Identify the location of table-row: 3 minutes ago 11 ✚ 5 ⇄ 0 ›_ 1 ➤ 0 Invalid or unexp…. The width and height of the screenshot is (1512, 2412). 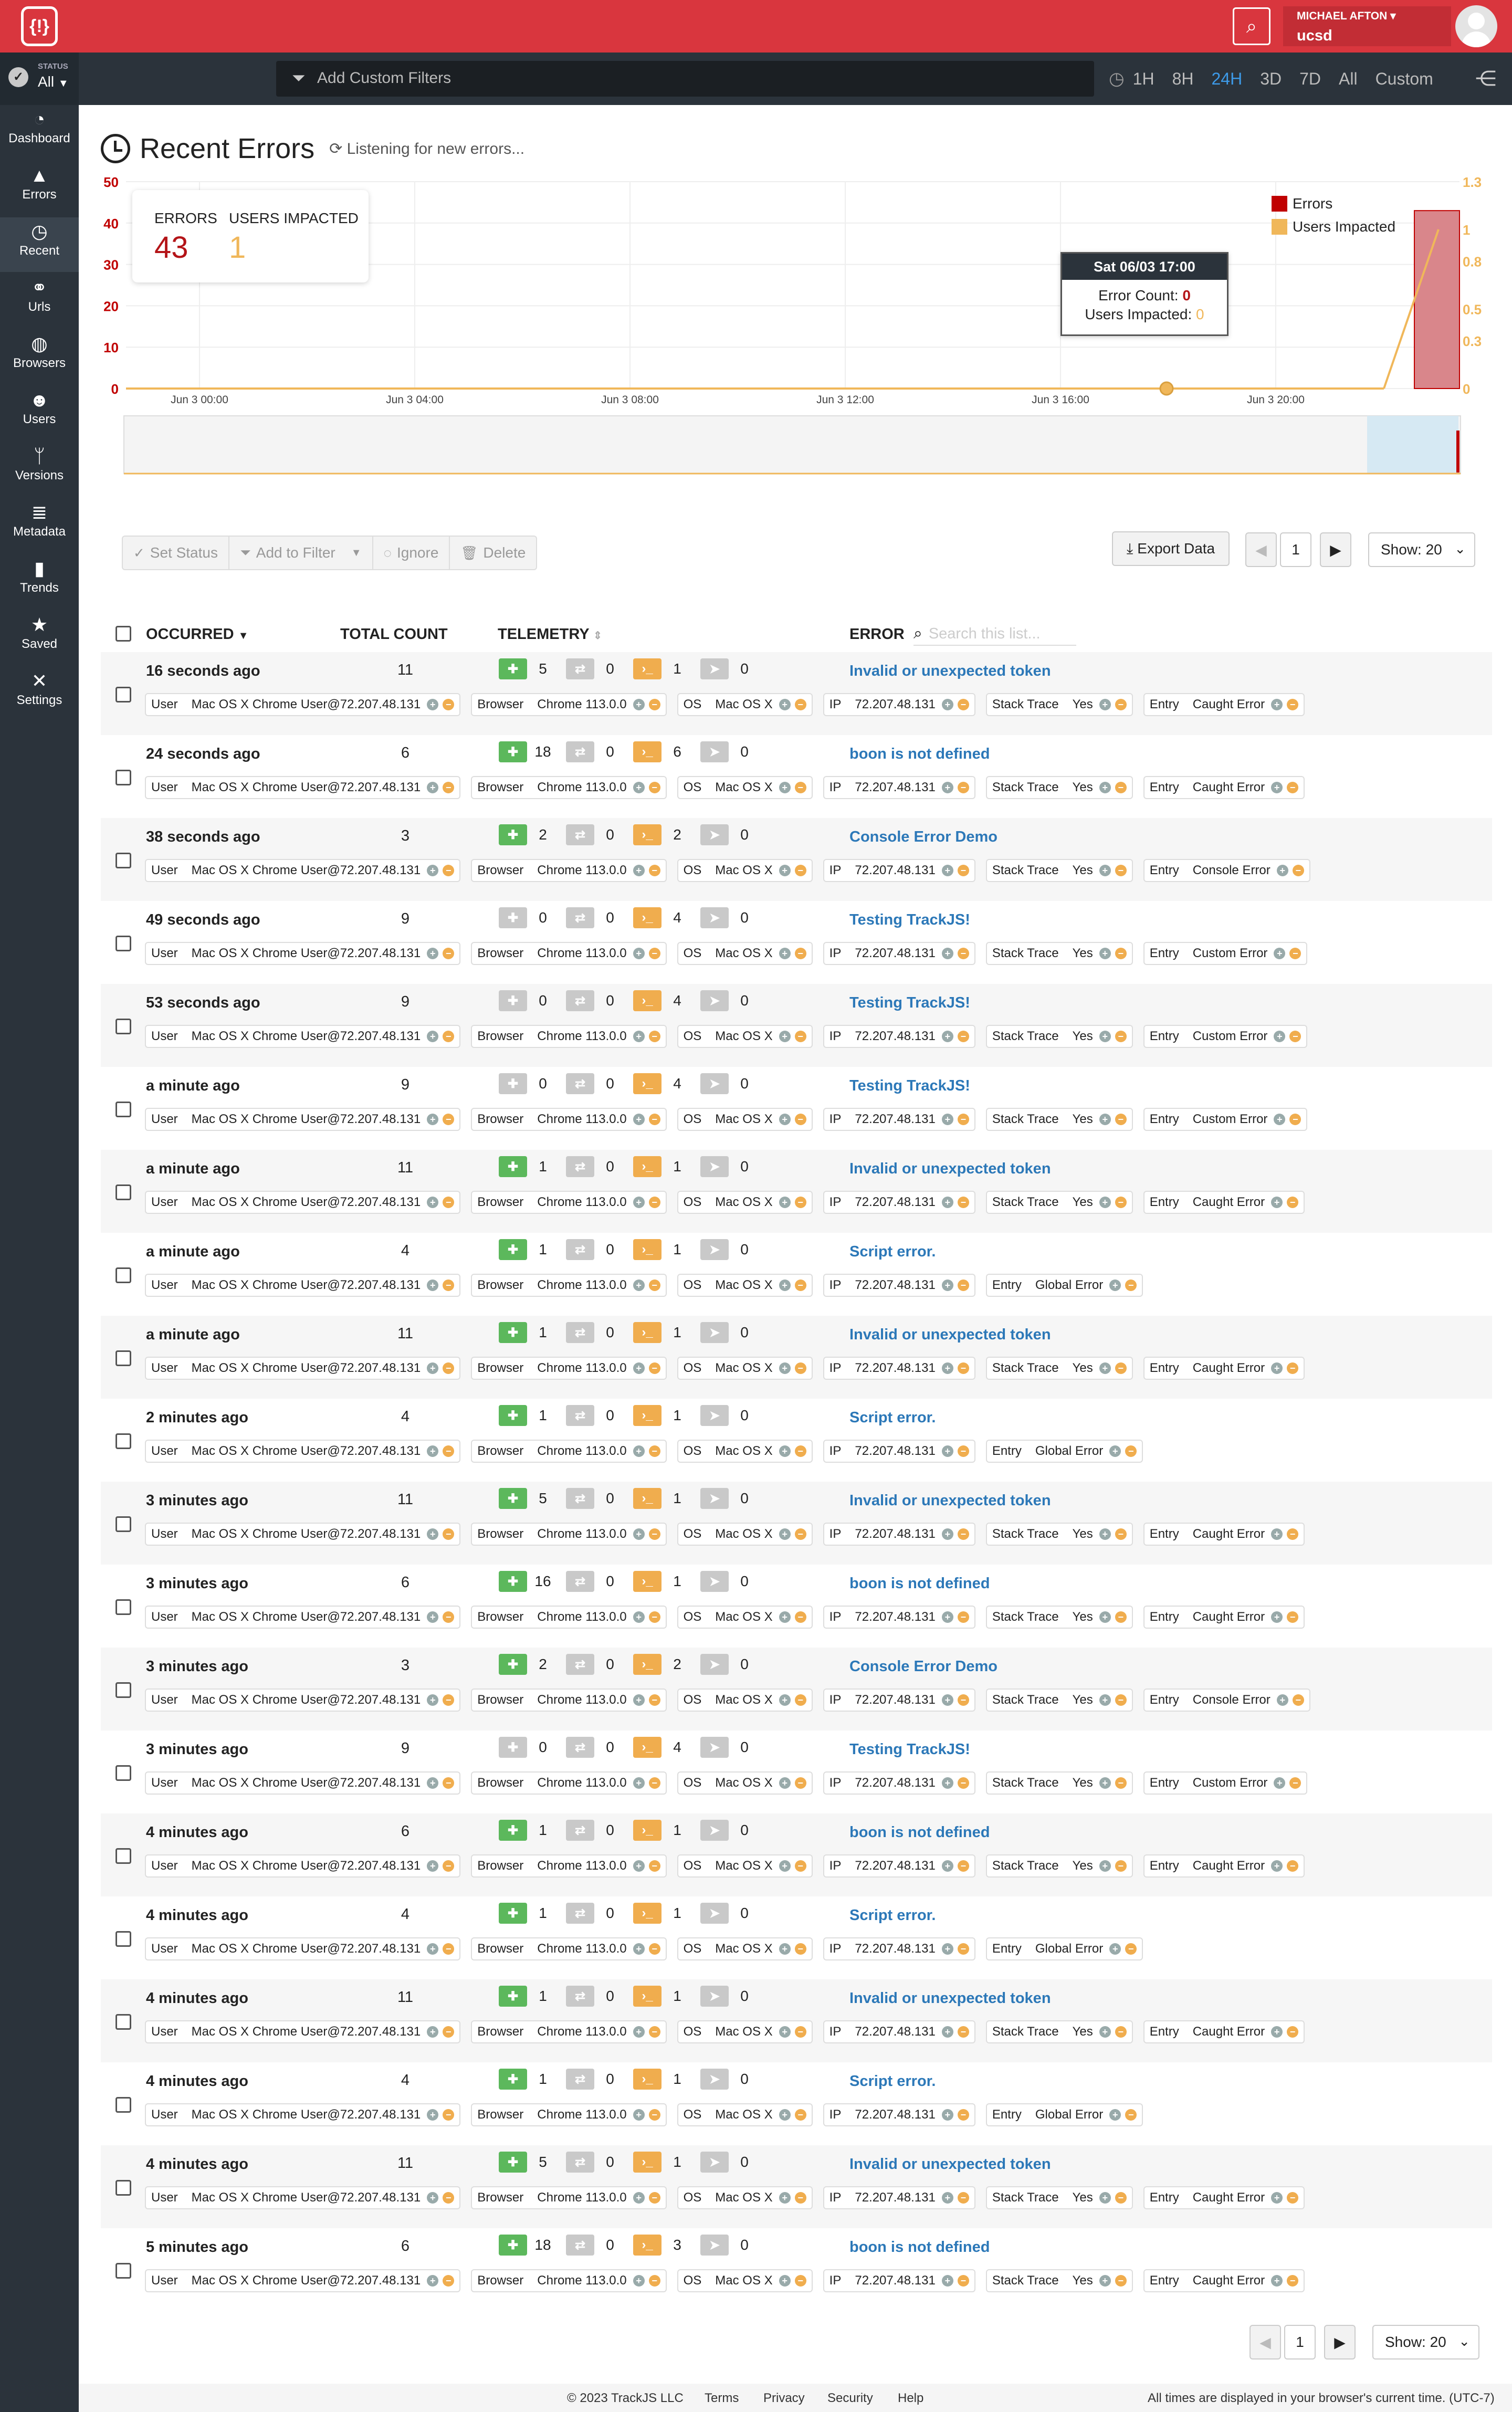
(796, 1523).